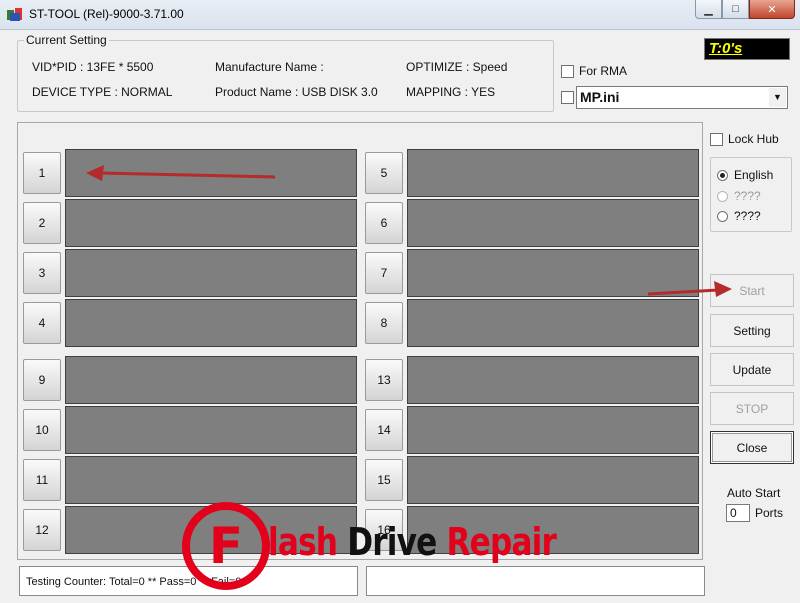 The height and width of the screenshot is (603, 800). I want to click on auto-start-ports-input: 0, so click(738, 513).